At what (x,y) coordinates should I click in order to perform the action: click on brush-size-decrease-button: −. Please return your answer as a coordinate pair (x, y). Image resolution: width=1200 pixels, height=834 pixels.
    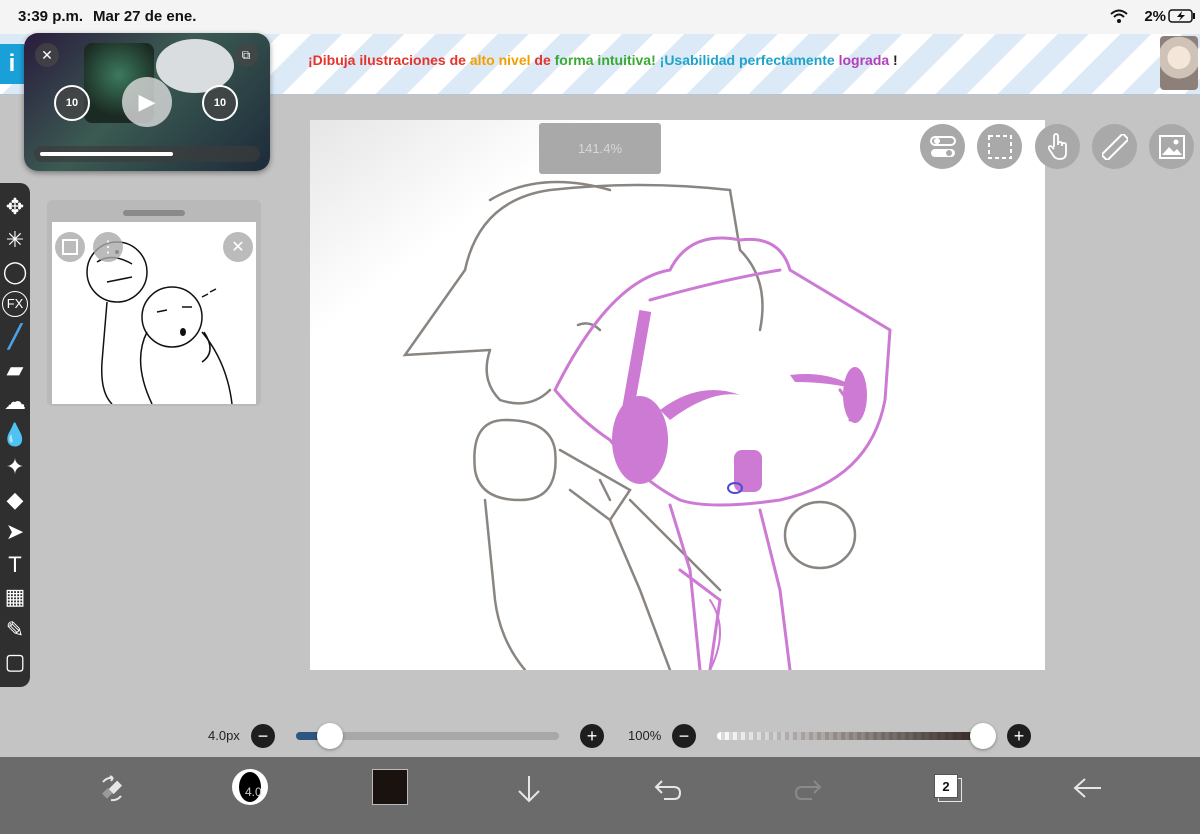
    Looking at the image, I should click on (263, 736).